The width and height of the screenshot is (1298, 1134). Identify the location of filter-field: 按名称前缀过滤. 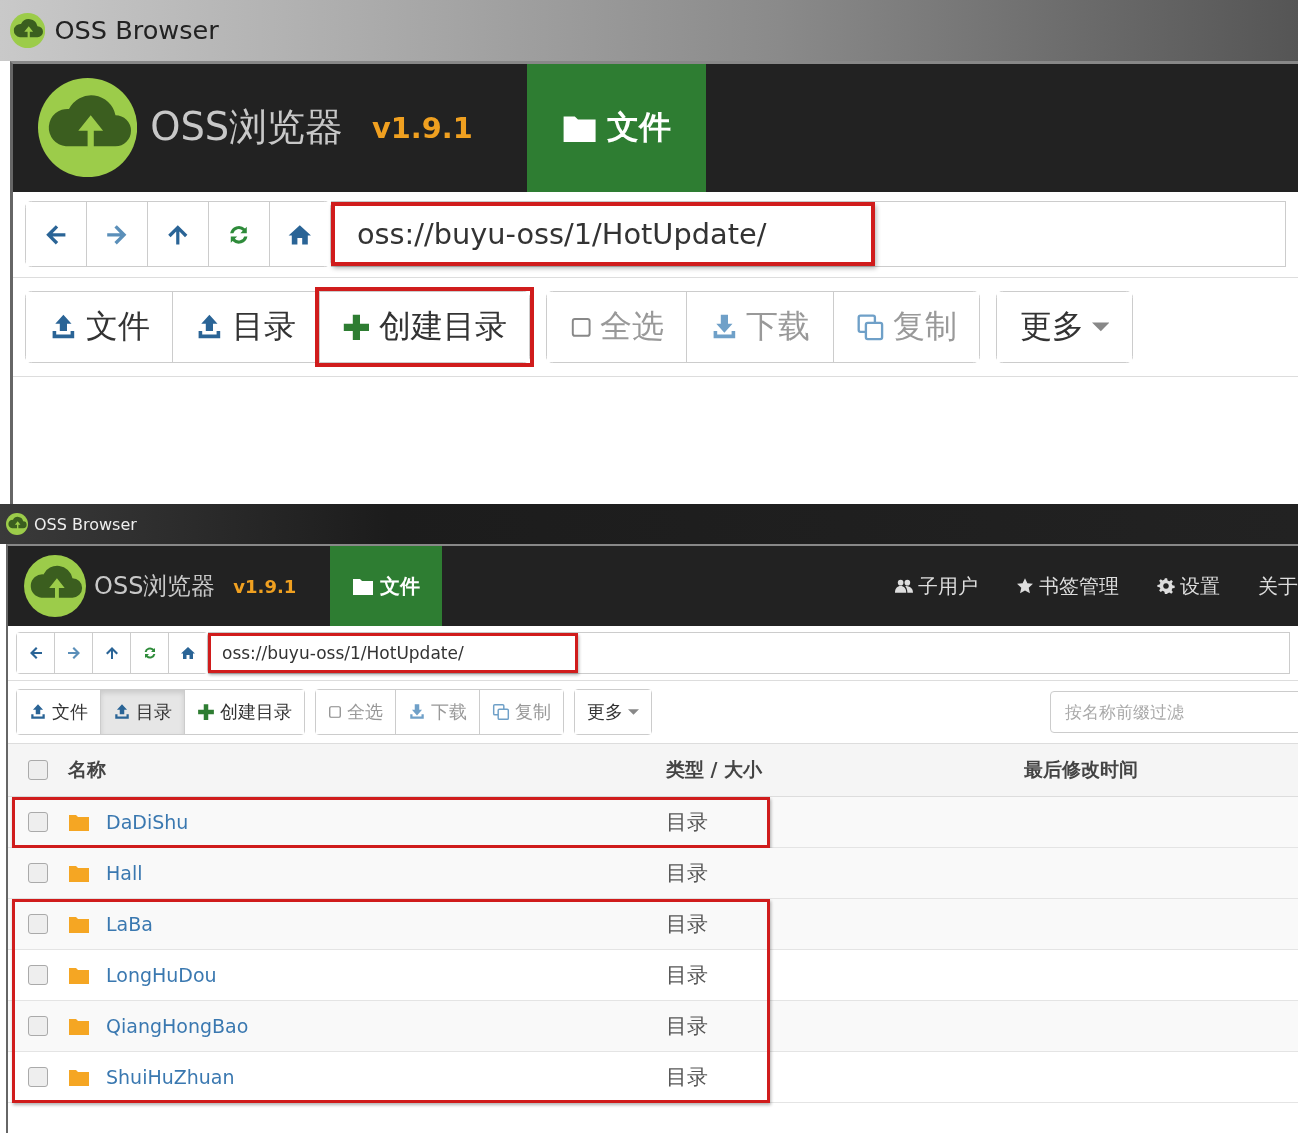
(1174, 712).